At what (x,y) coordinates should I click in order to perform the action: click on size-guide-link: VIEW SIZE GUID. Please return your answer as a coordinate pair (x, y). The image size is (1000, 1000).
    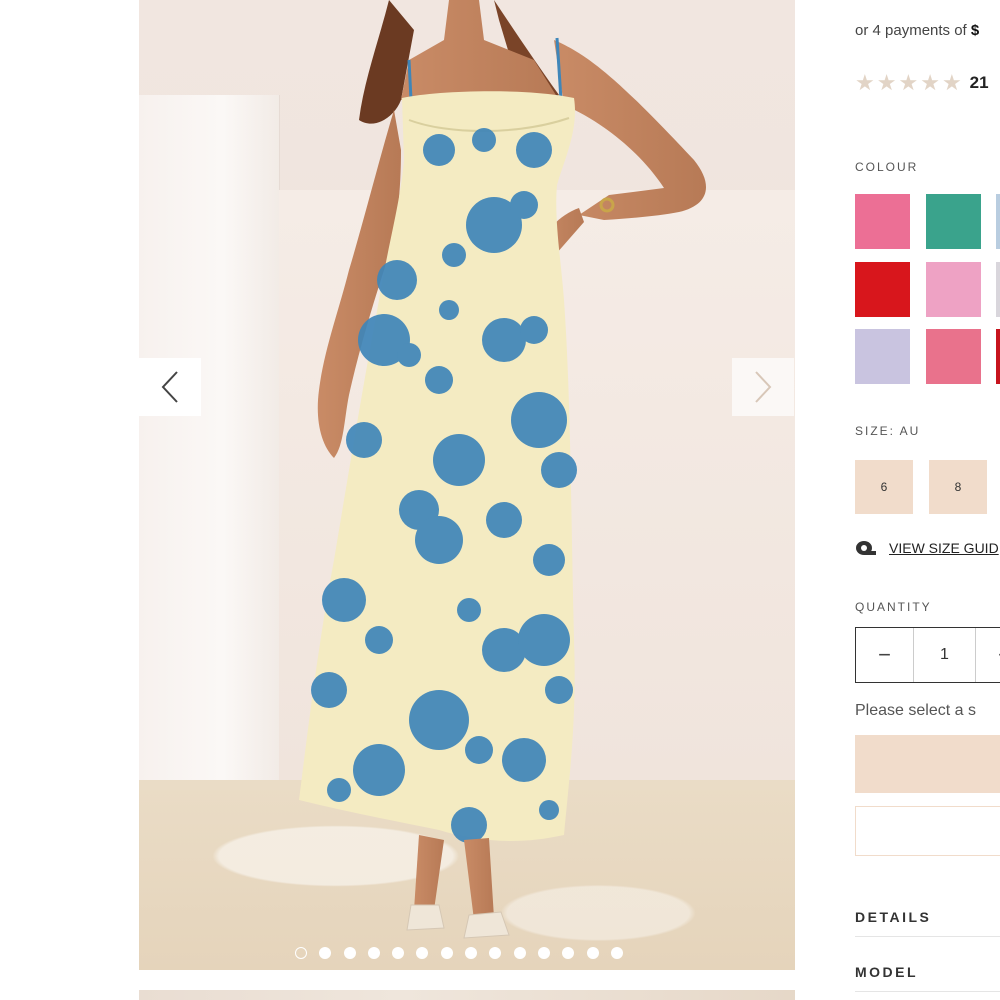
    Looking at the image, I should click on (927, 548).